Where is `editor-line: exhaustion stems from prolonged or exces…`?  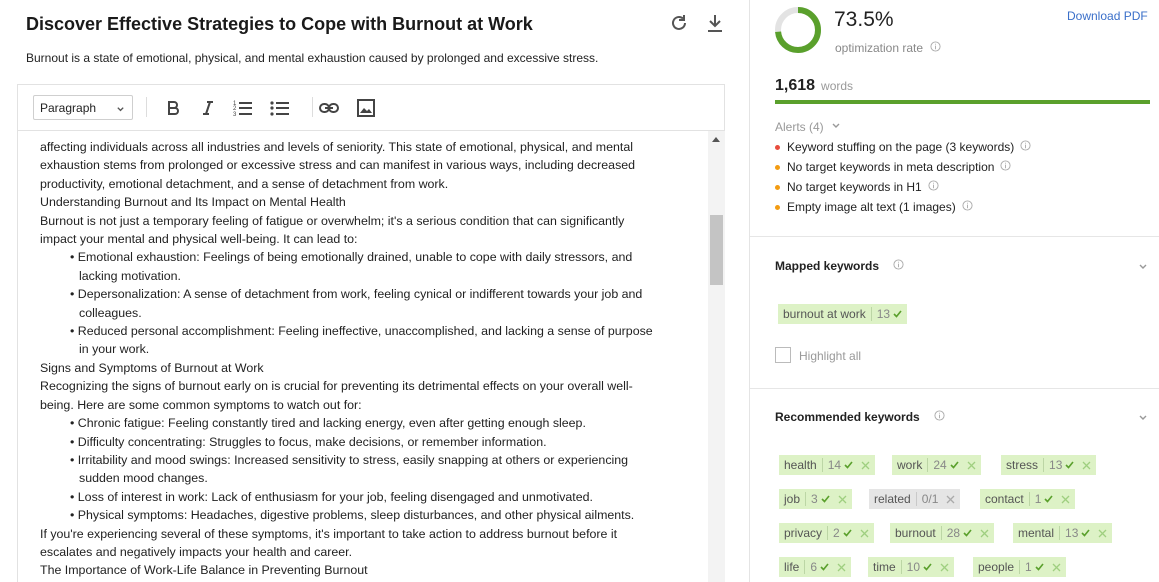 editor-line: exhaustion stems from prolonged or exces… is located at coordinates (338, 165).